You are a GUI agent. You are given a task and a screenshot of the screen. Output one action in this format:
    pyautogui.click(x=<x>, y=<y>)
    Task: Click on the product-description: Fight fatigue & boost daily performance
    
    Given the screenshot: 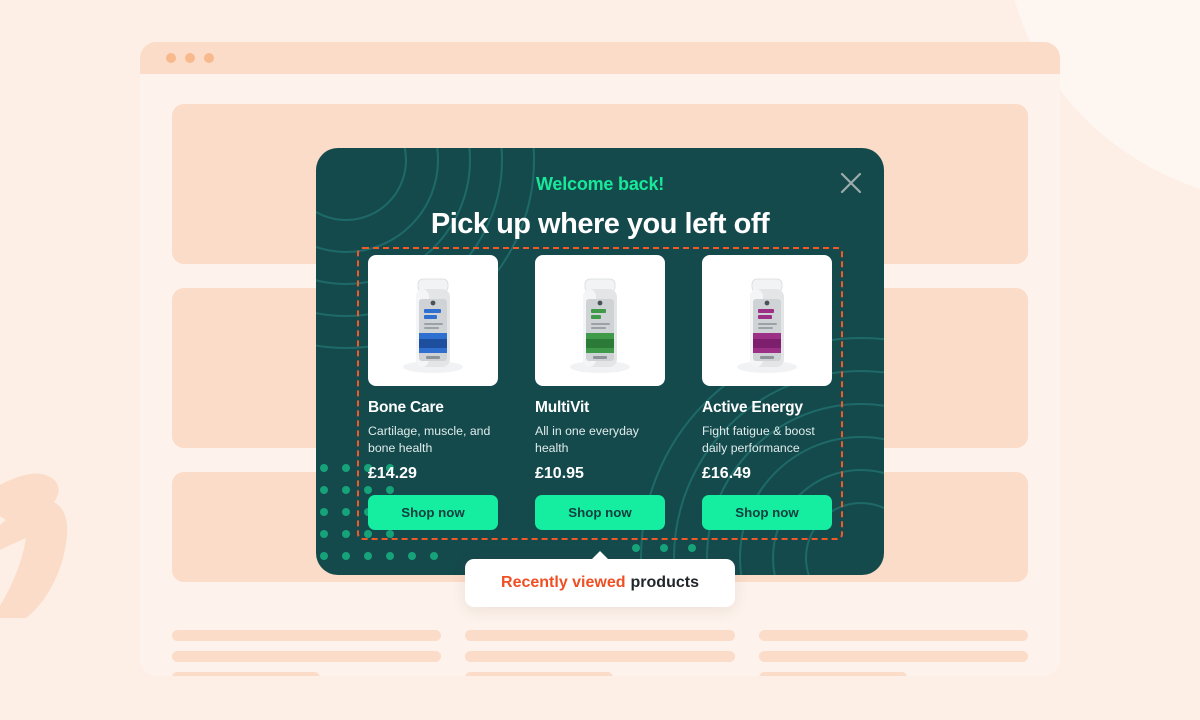 What is the action you would take?
    pyautogui.click(x=758, y=440)
    